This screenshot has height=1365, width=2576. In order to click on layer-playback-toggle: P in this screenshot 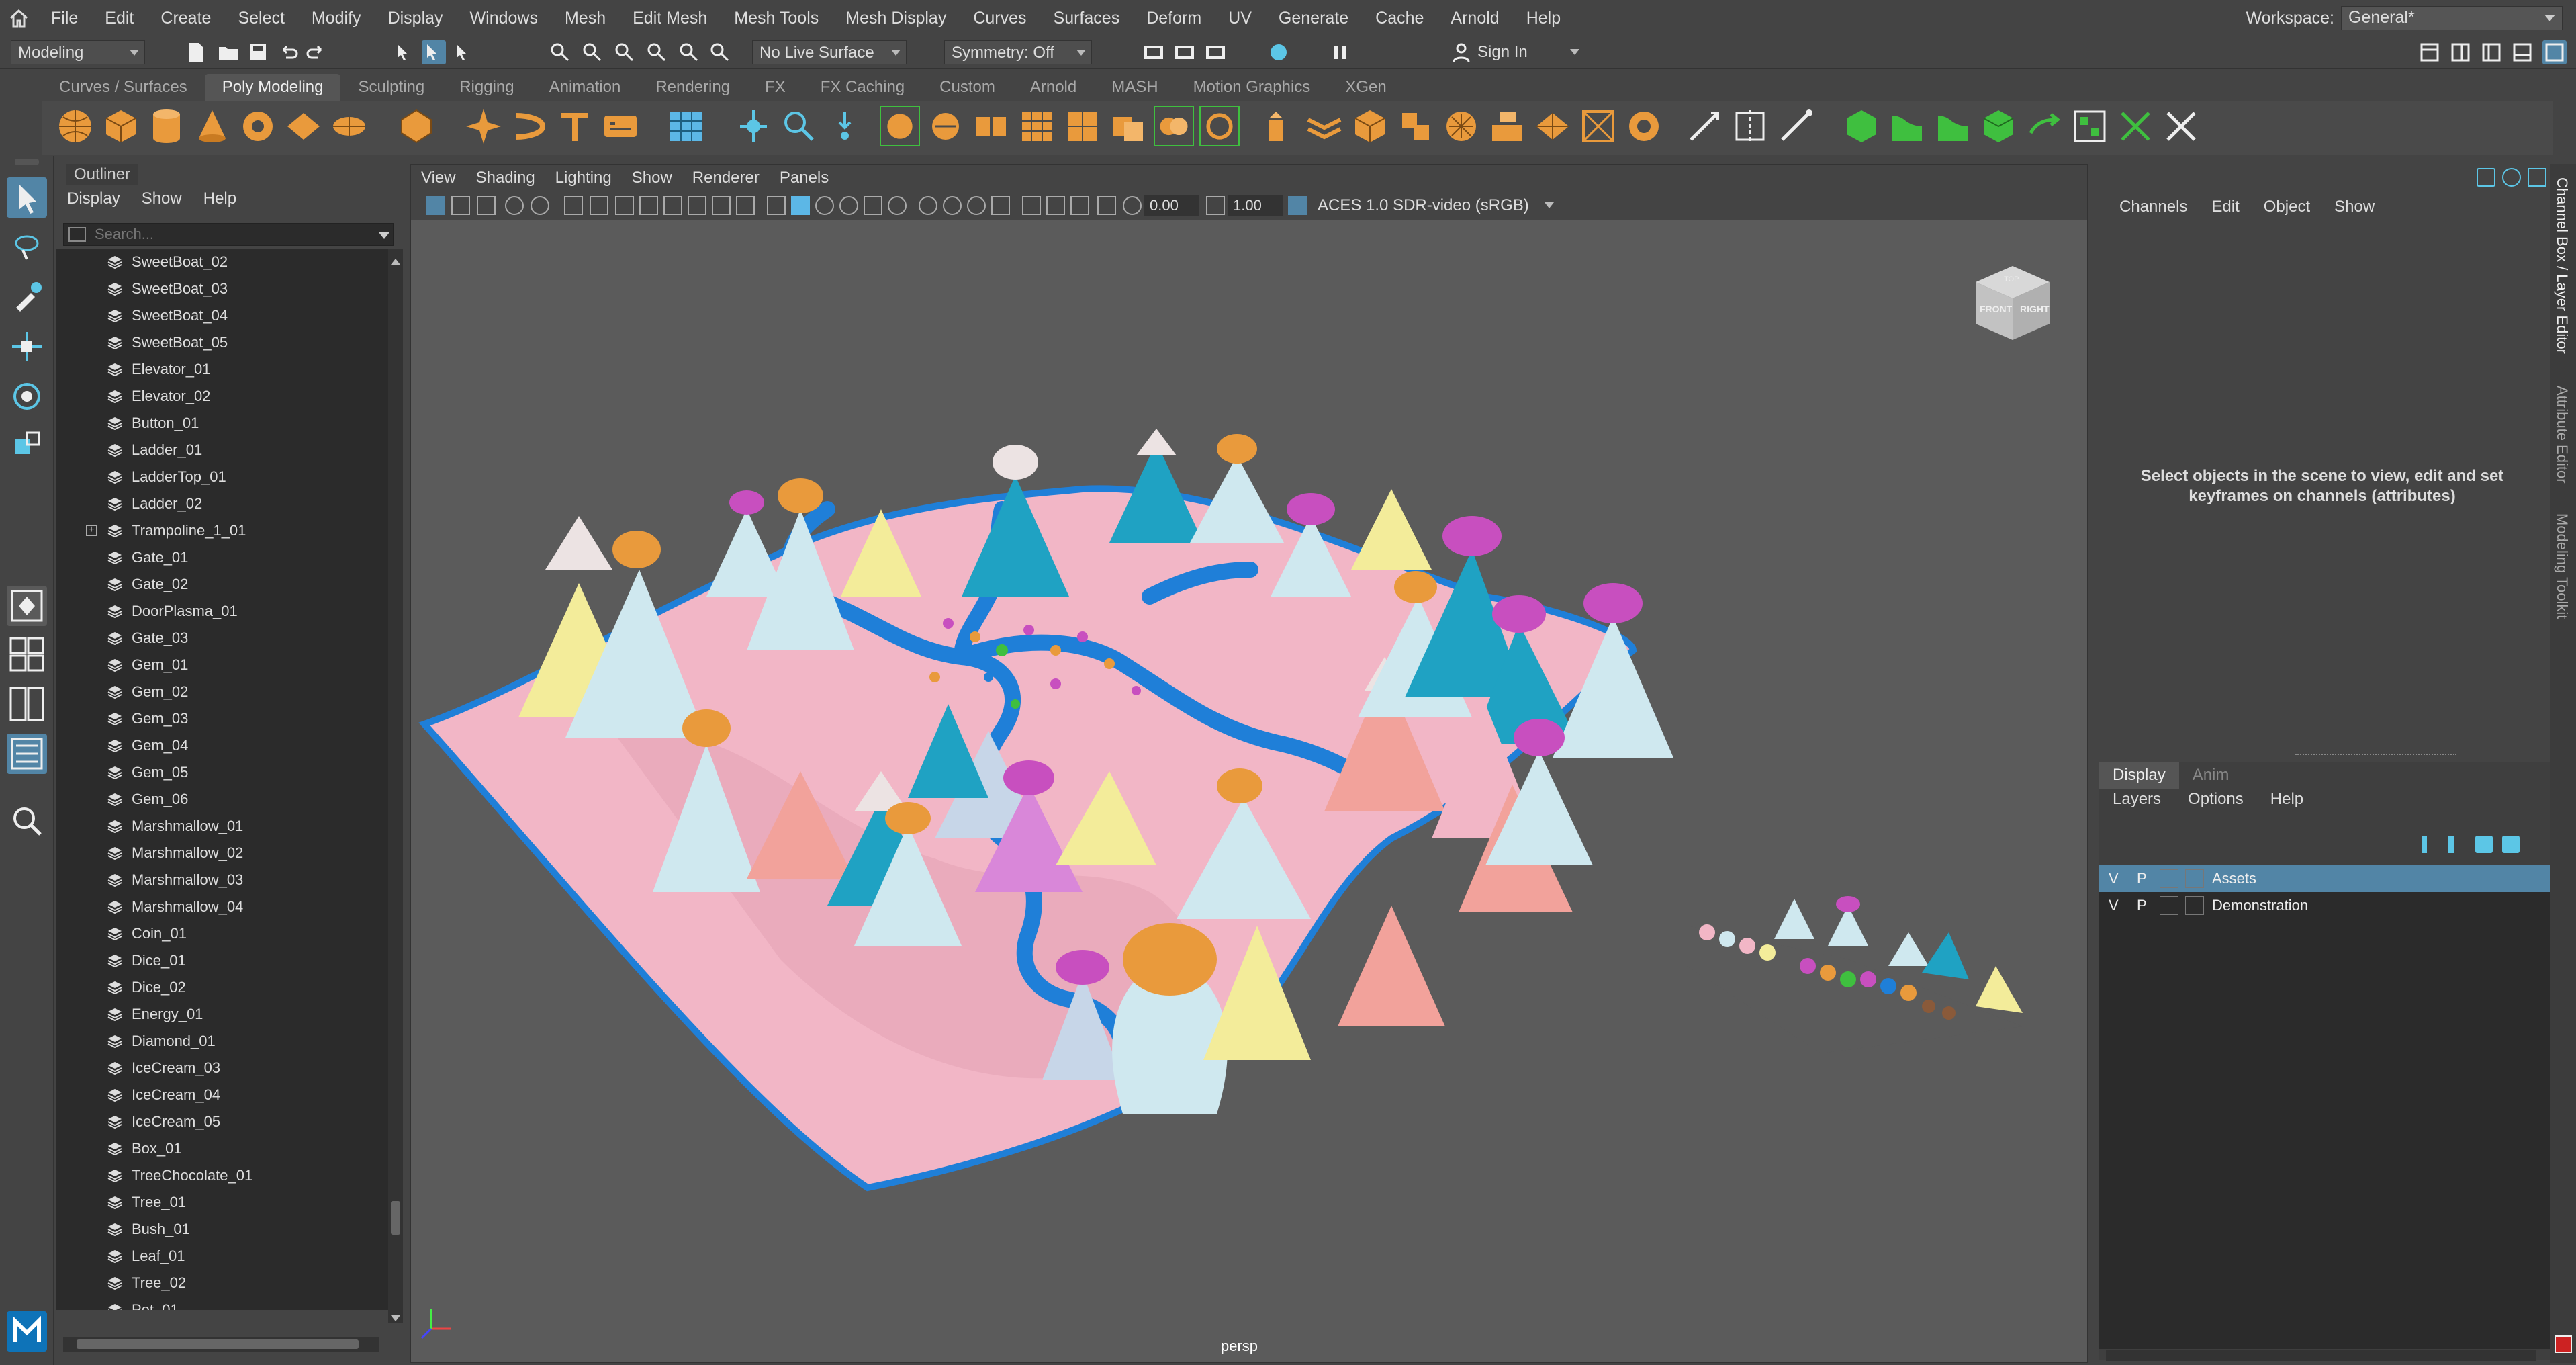, I will do `click(2142, 879)`.